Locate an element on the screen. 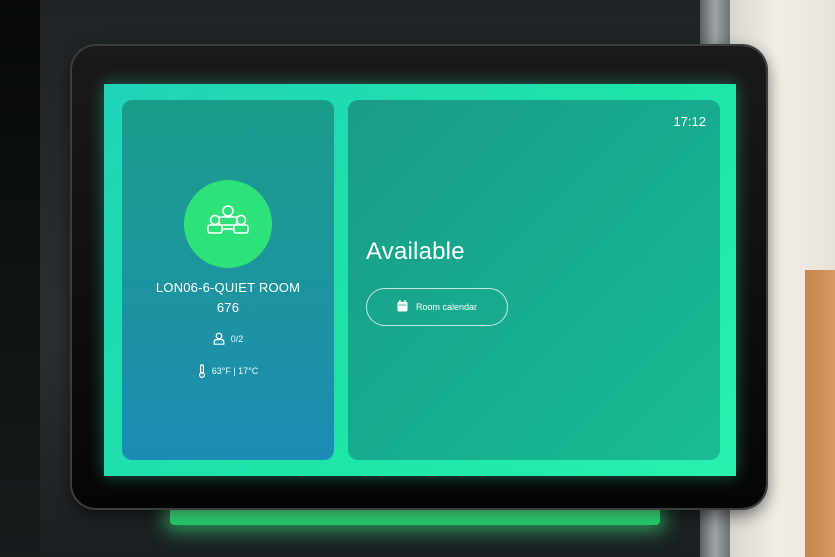  capacity-value: 0/2 is located at coordinates (237, 338).